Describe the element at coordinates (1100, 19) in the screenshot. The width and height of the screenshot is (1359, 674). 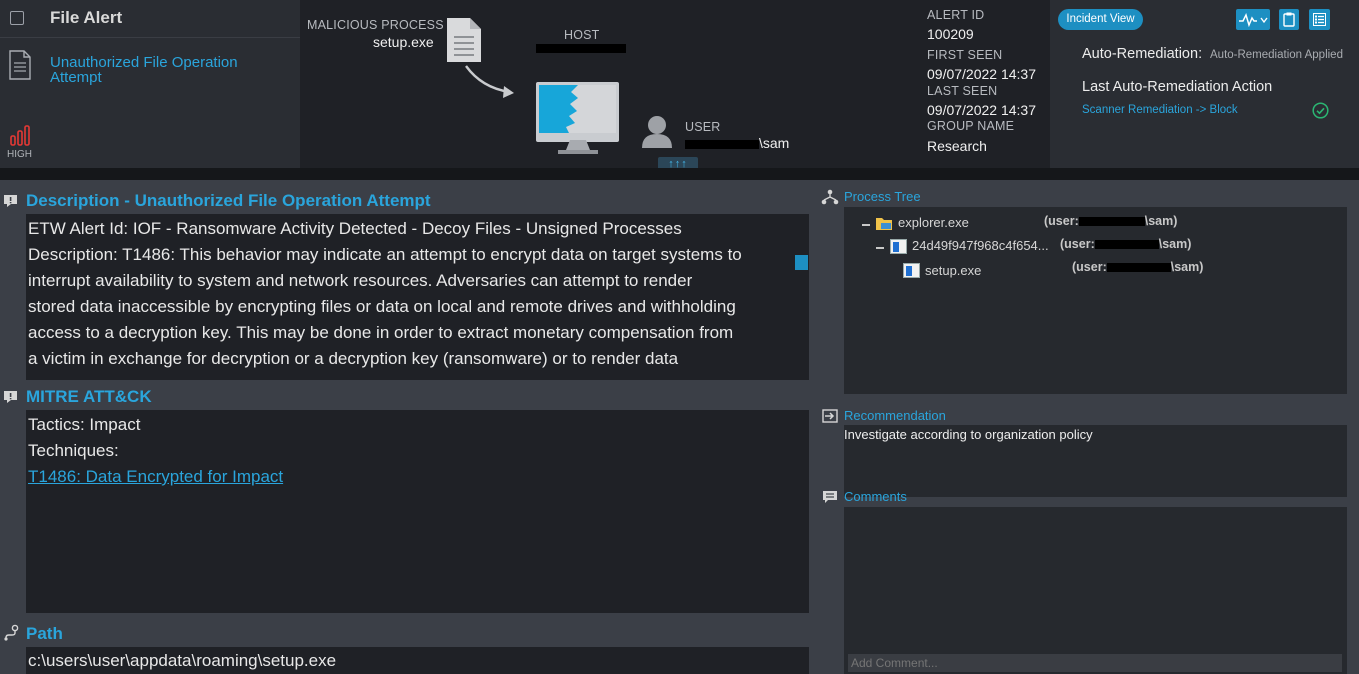
I see `incident-view-button: Incident View` at that location.